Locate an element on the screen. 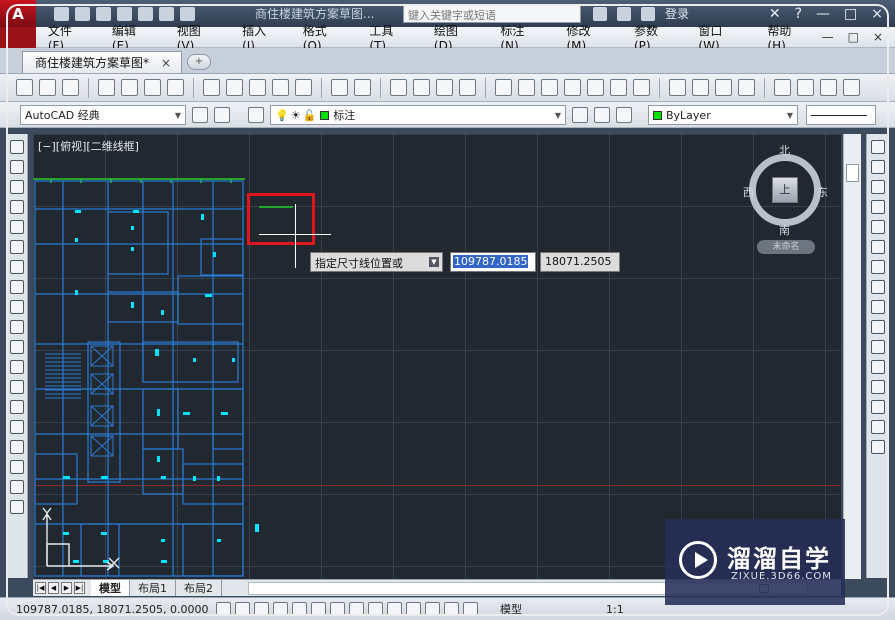 Image resolution: width=895 pixels, height=620 pixels. tab-model: 模型 is located at coordinates (110, 588).